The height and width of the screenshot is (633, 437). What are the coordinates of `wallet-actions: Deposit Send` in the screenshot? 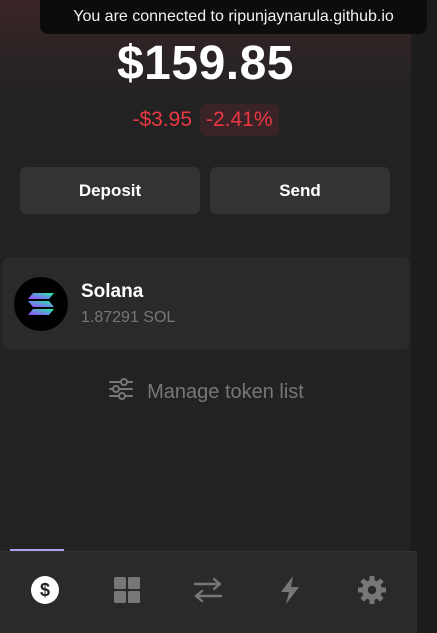 It's located at (205, 190).